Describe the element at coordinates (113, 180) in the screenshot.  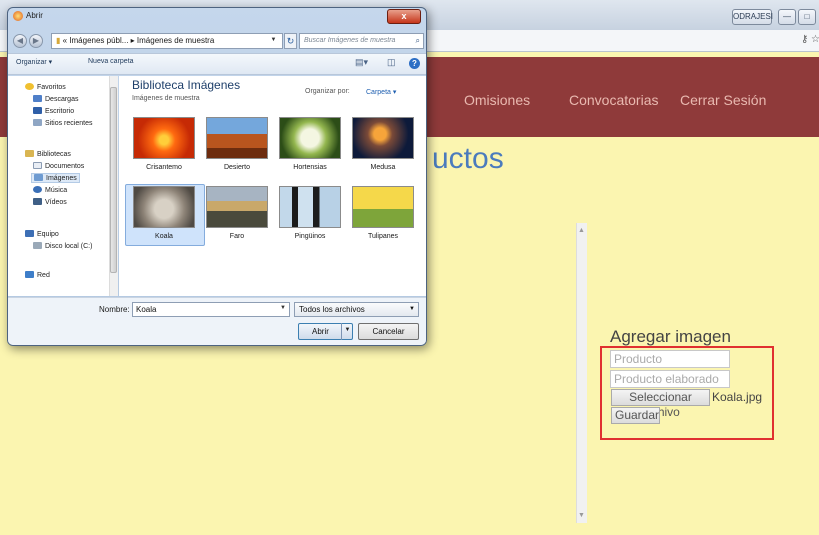
I see `nav-scrollbar-thumb` at that location.